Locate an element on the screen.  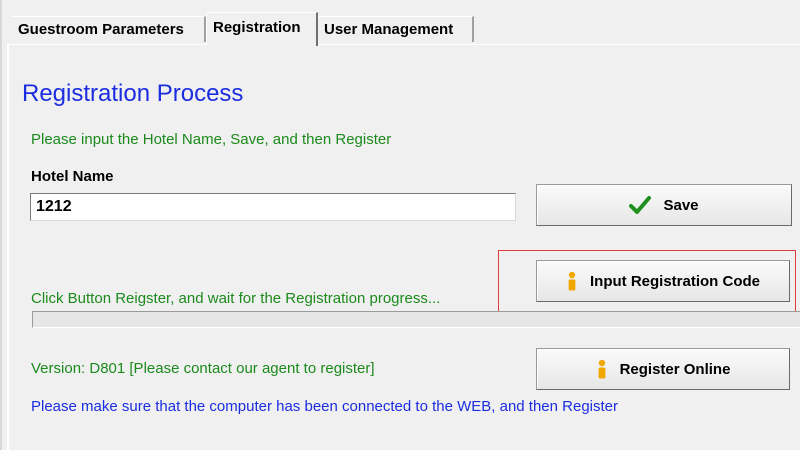
tab-guestroom-parameters: Guestroom Parameters is located at coordinates (109, 29).